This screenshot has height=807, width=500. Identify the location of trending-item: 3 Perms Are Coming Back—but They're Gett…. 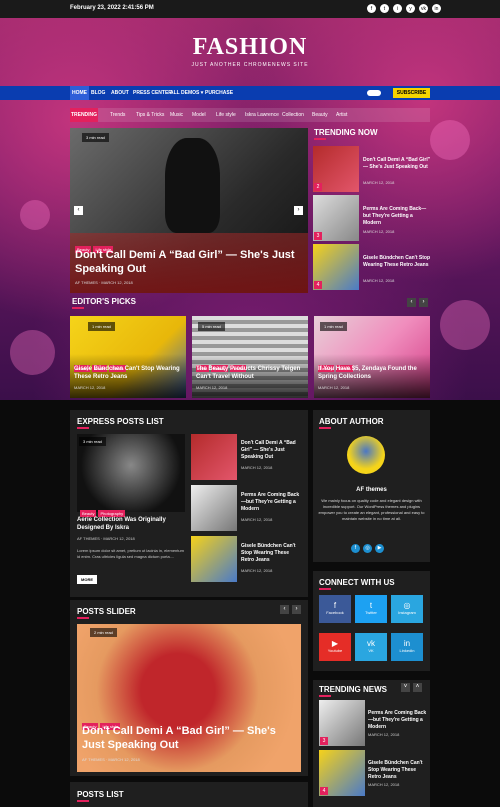
(371, 218).